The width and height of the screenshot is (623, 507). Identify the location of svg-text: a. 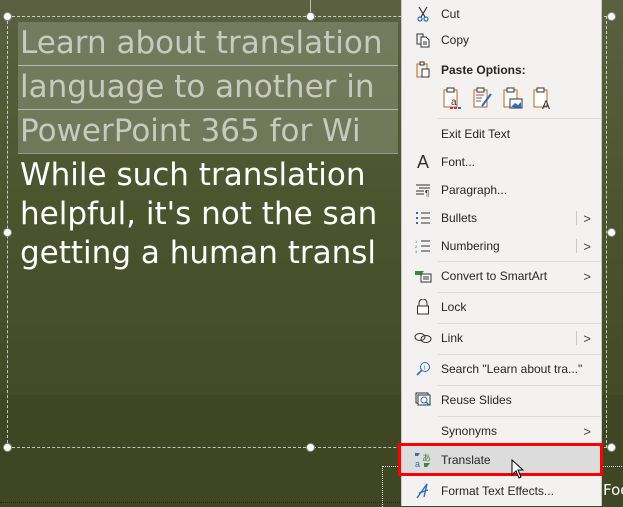
(454, 102).